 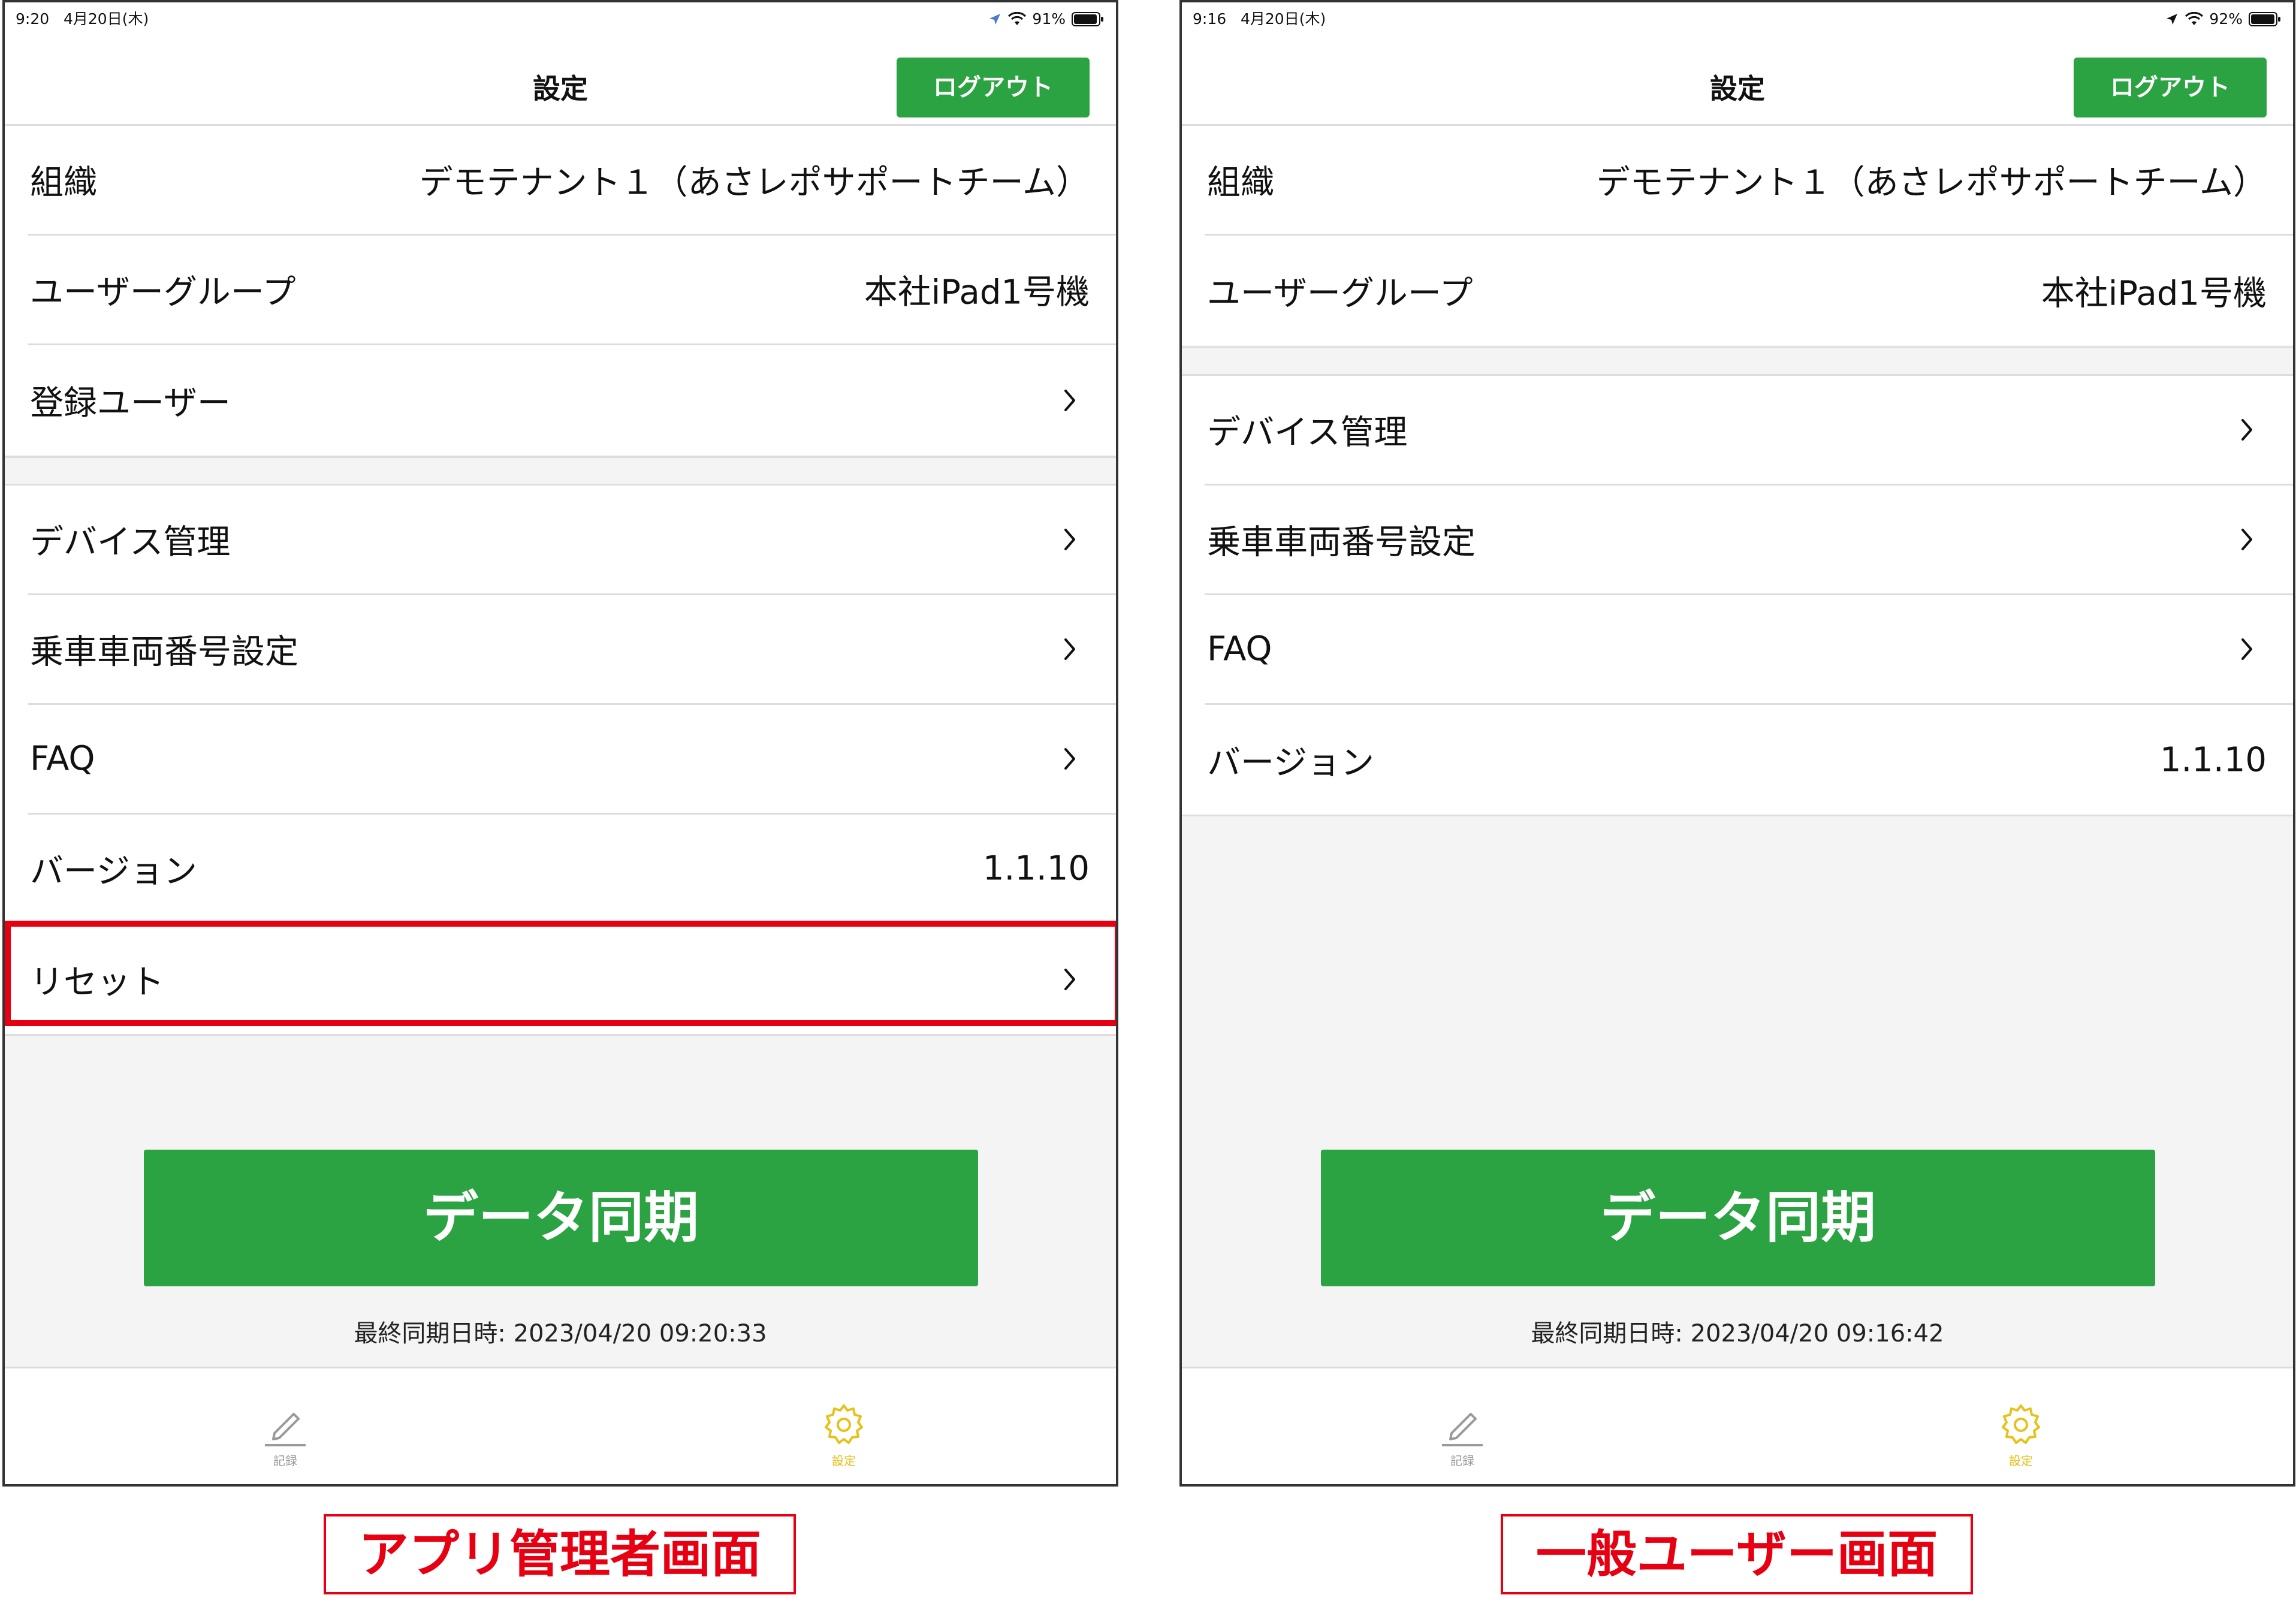 I want to click on status-indicators: 92%, so click(x=2223, y=19).